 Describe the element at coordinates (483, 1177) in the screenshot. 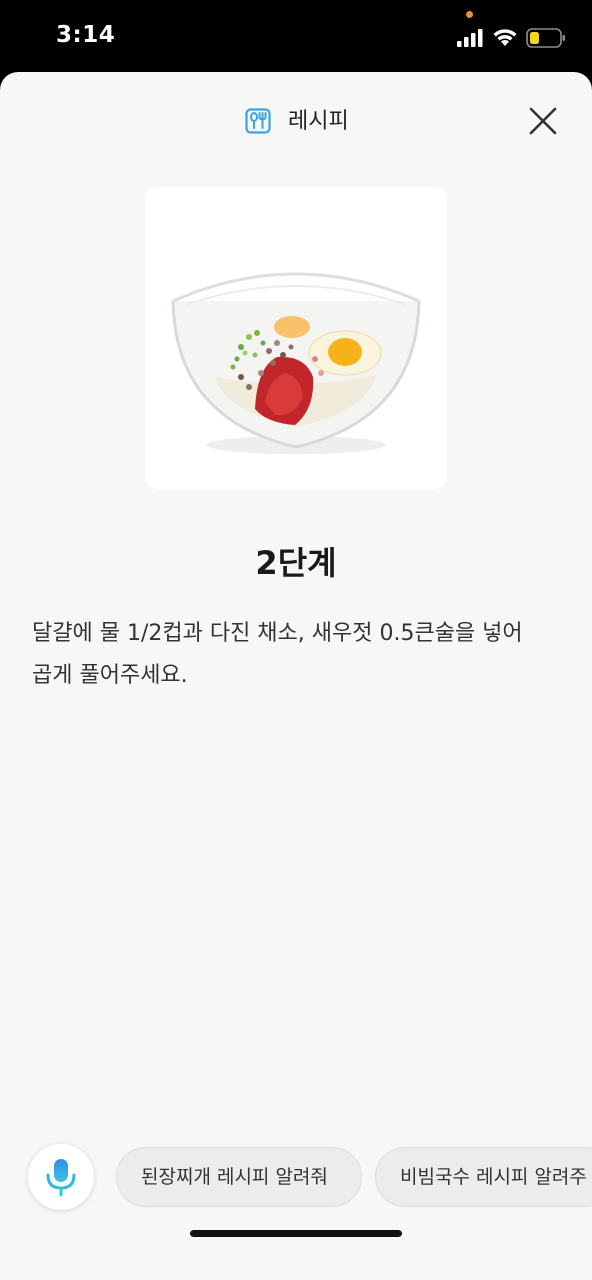

I see `suggestion-chip: 비빔국수 레시피 알려주` at that location.